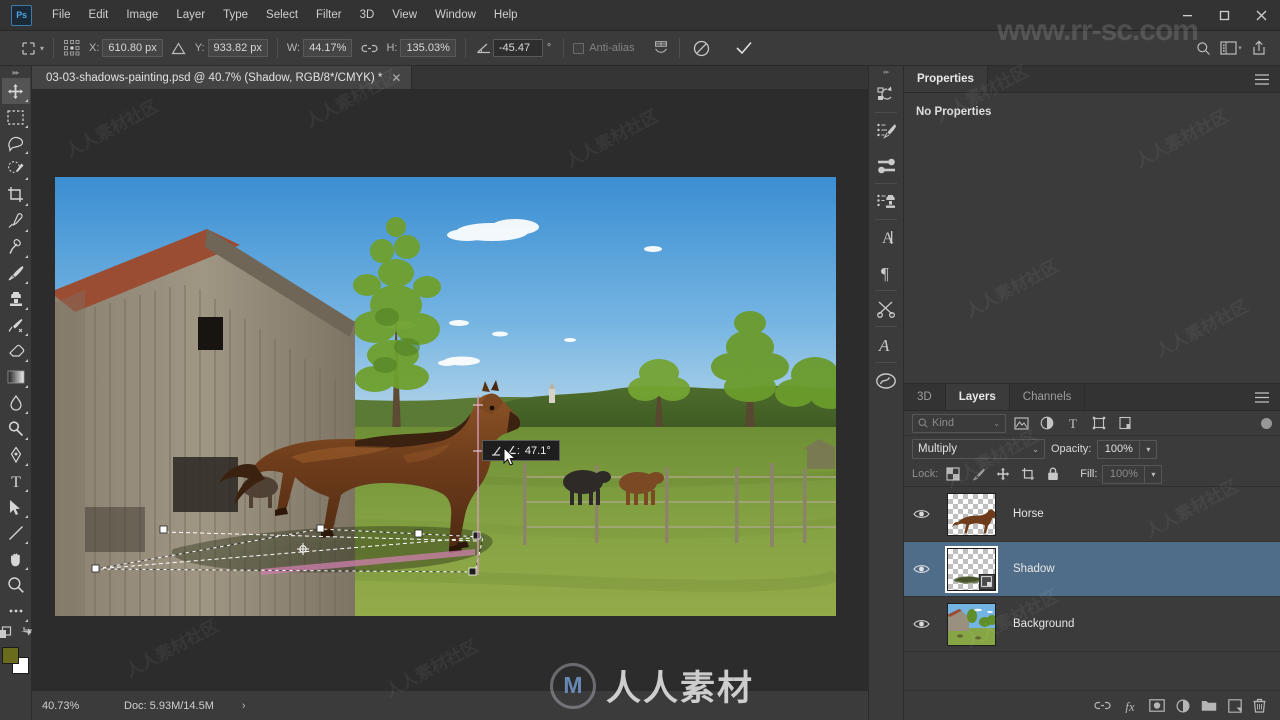 The image size is (1280, 720). Describe the element at coordinates (428, 48) in the screenshot. I see `height-input: 135.03%` at that location.